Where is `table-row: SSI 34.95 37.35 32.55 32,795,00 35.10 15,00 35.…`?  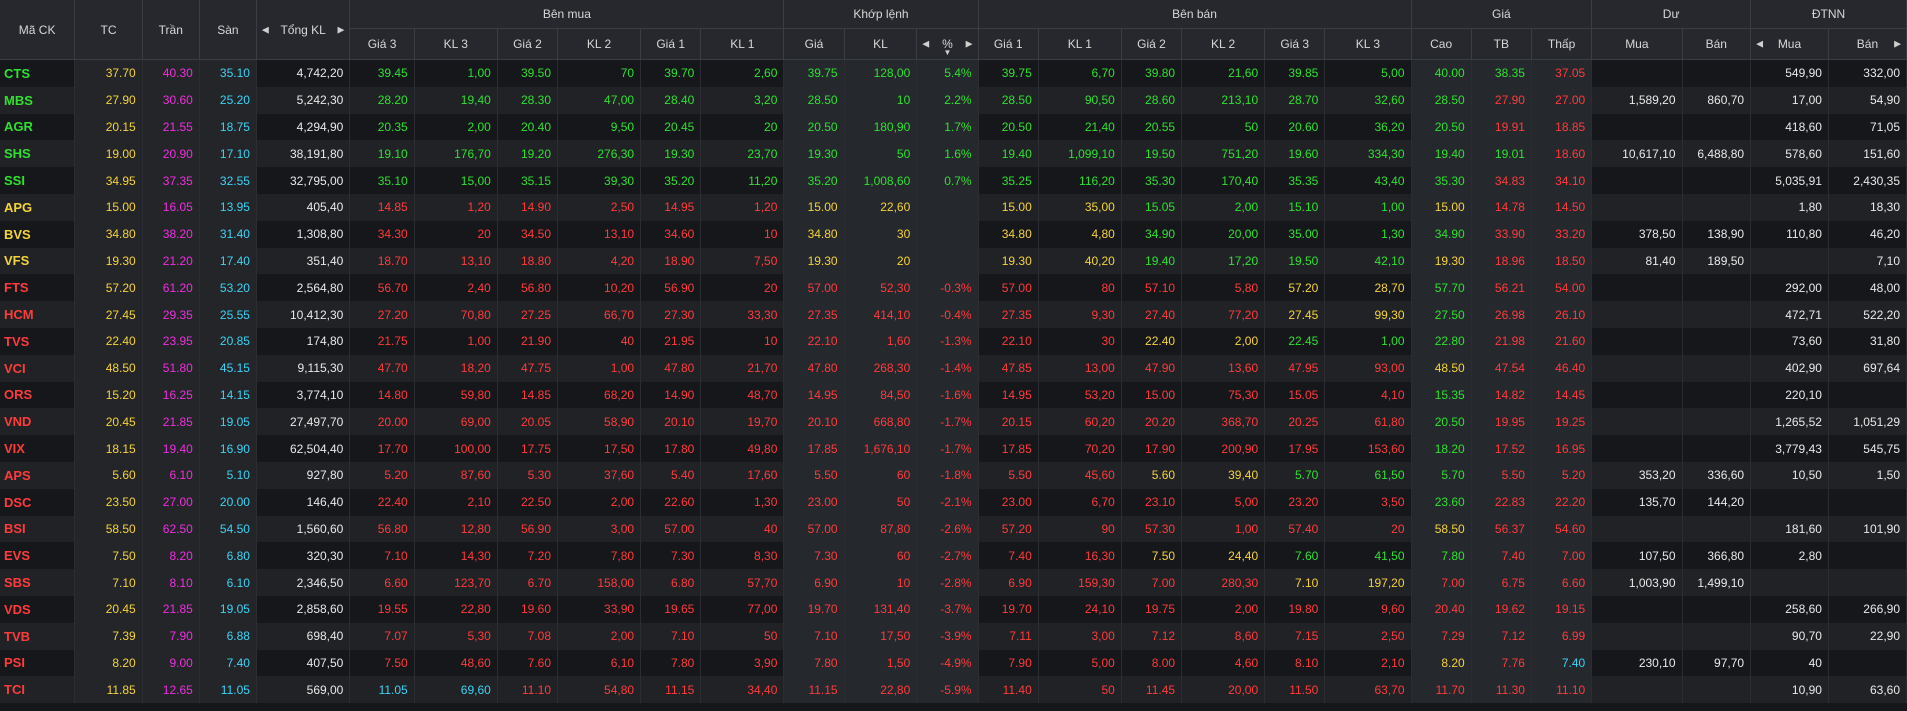
table-row: SSI 34.95 37.35 32.55 32,795,00 35.10 15,00 35.… is located at coordinates (953, 180).